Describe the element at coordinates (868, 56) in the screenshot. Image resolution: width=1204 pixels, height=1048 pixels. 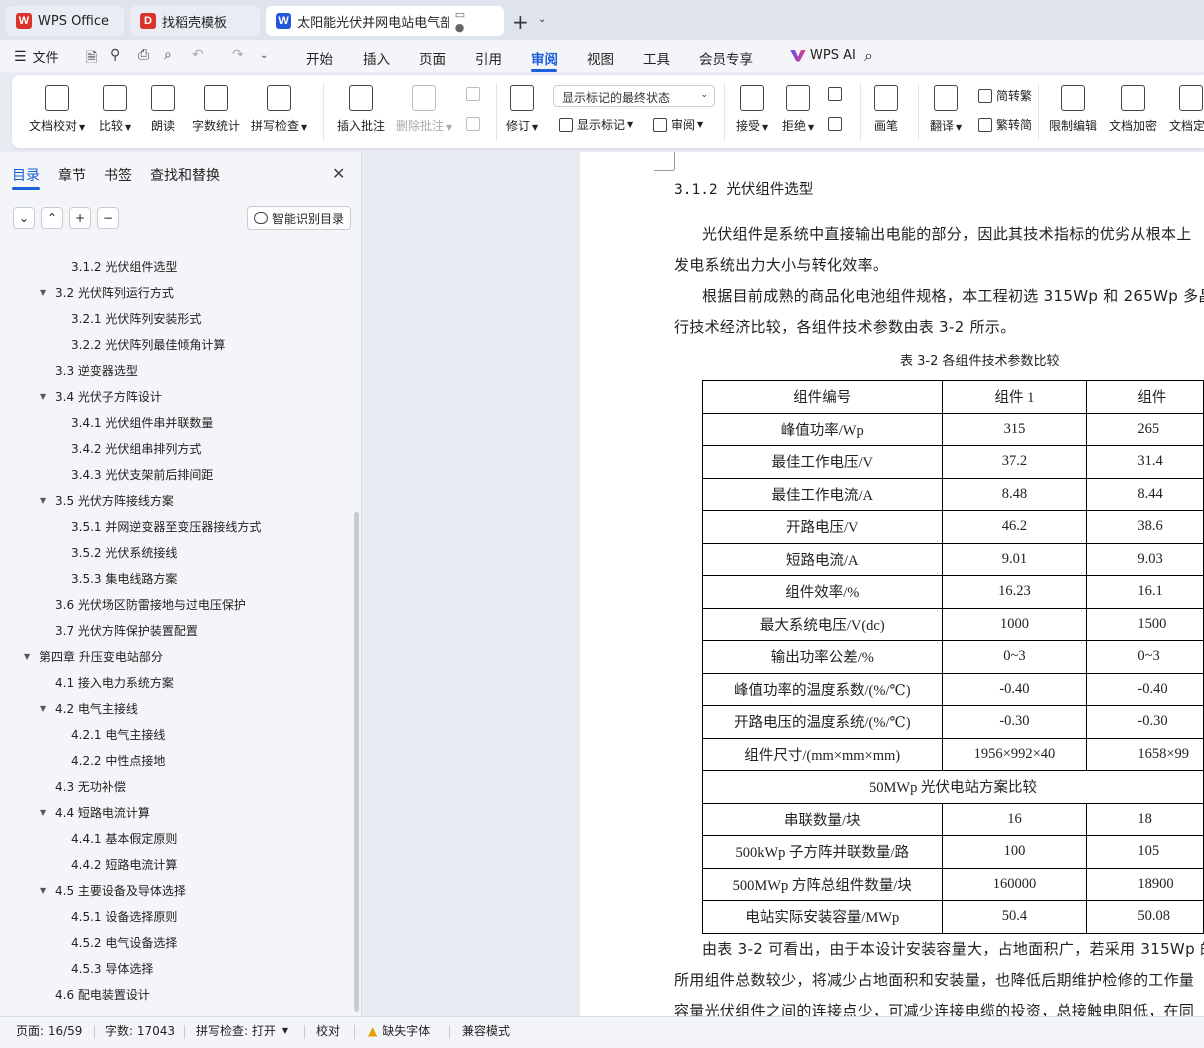
I see `search-icon: ⌕` at that location.